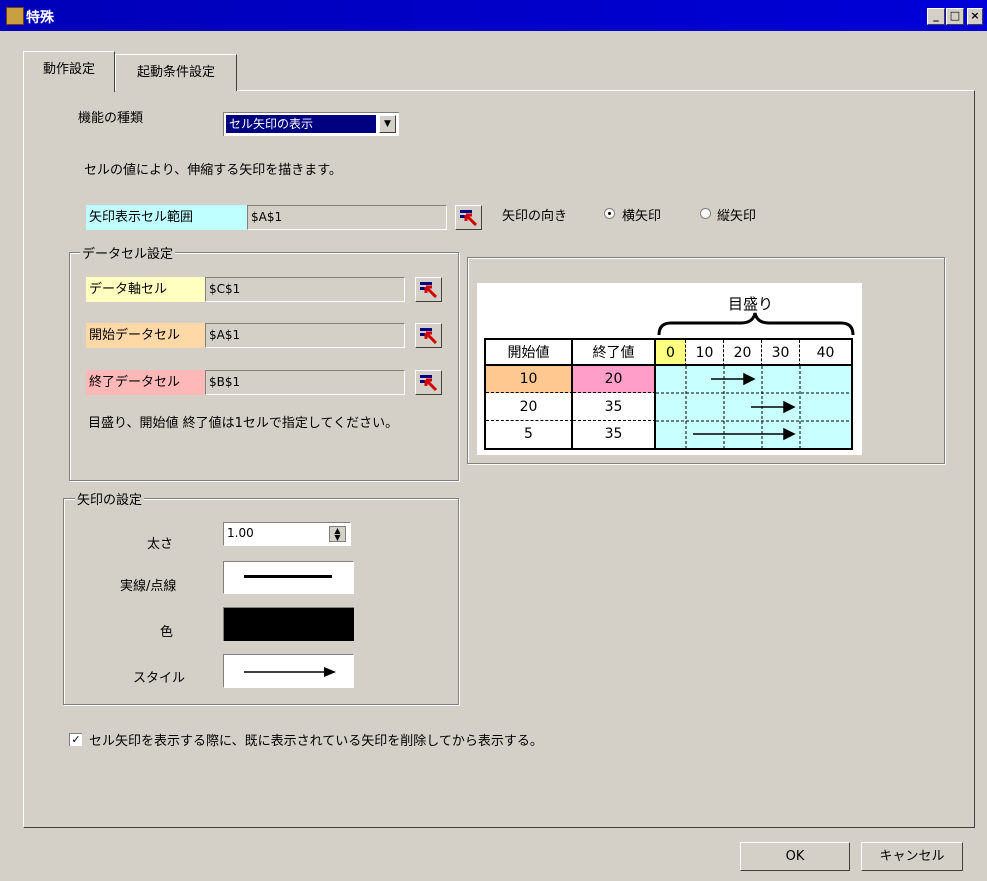 The height and width of the screenshot is (881, 987). Describe the element at coordinates (529, 353) in the screenshot. I see `header-start: 開始値` at that location.